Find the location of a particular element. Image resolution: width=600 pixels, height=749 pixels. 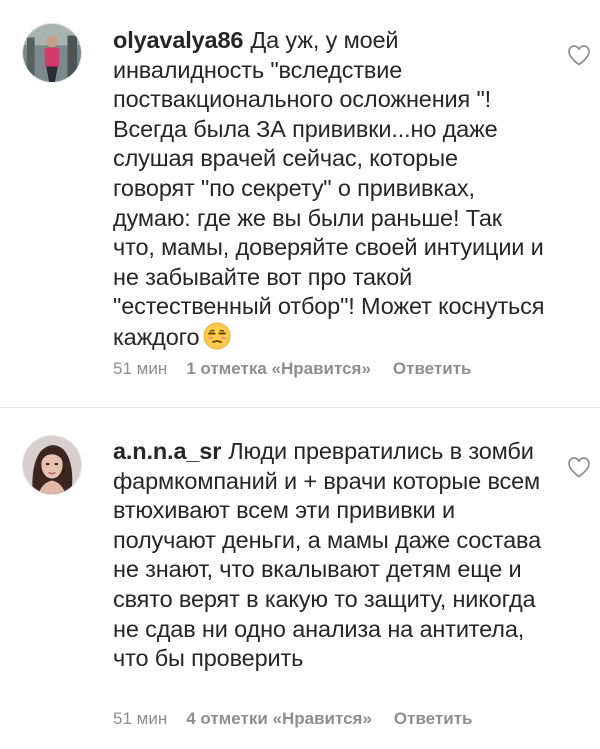

comment-username: a.n.n.a_sr is located at coordinates (167, 451).